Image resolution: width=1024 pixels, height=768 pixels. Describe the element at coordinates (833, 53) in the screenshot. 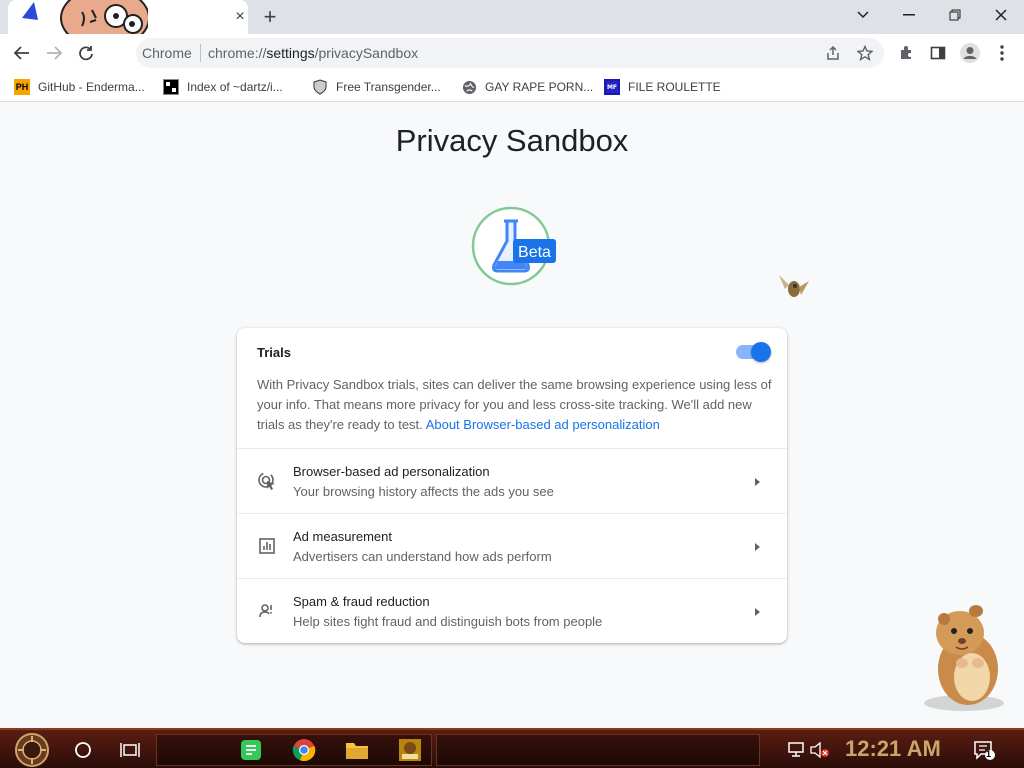

I see `share-icon` at that location.